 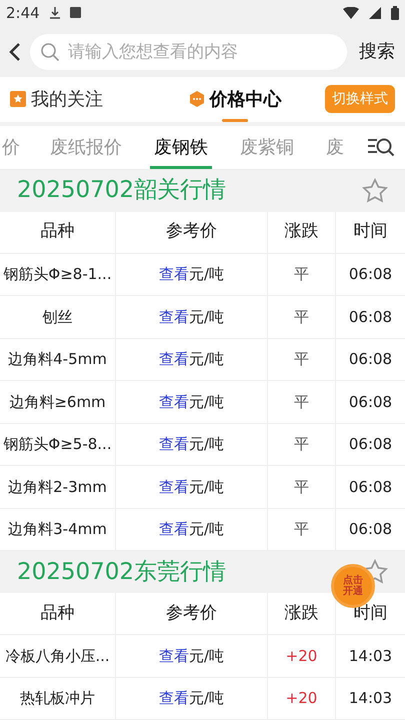 What do you see at coordinates (121, 190) in the screenshot?
I see `section-title: 20250702韶关行情` at bounding box center [121, 190].